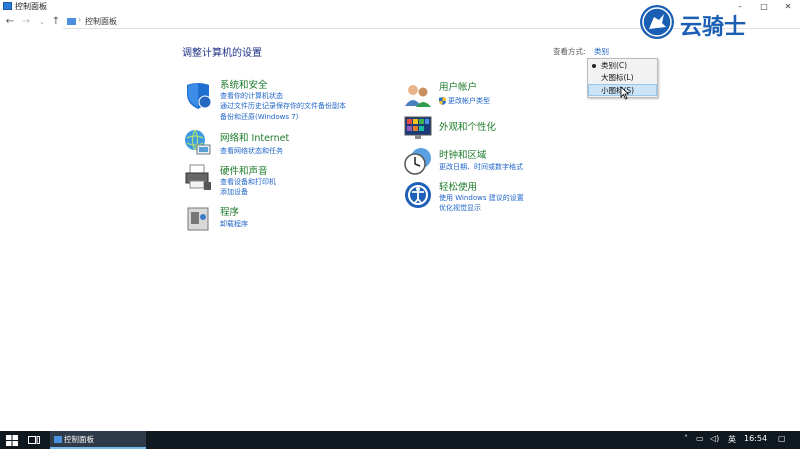 This screenshot has width=800, height=449. I want to click on category-clock-region: 时钟和区域, so click(463, 154).